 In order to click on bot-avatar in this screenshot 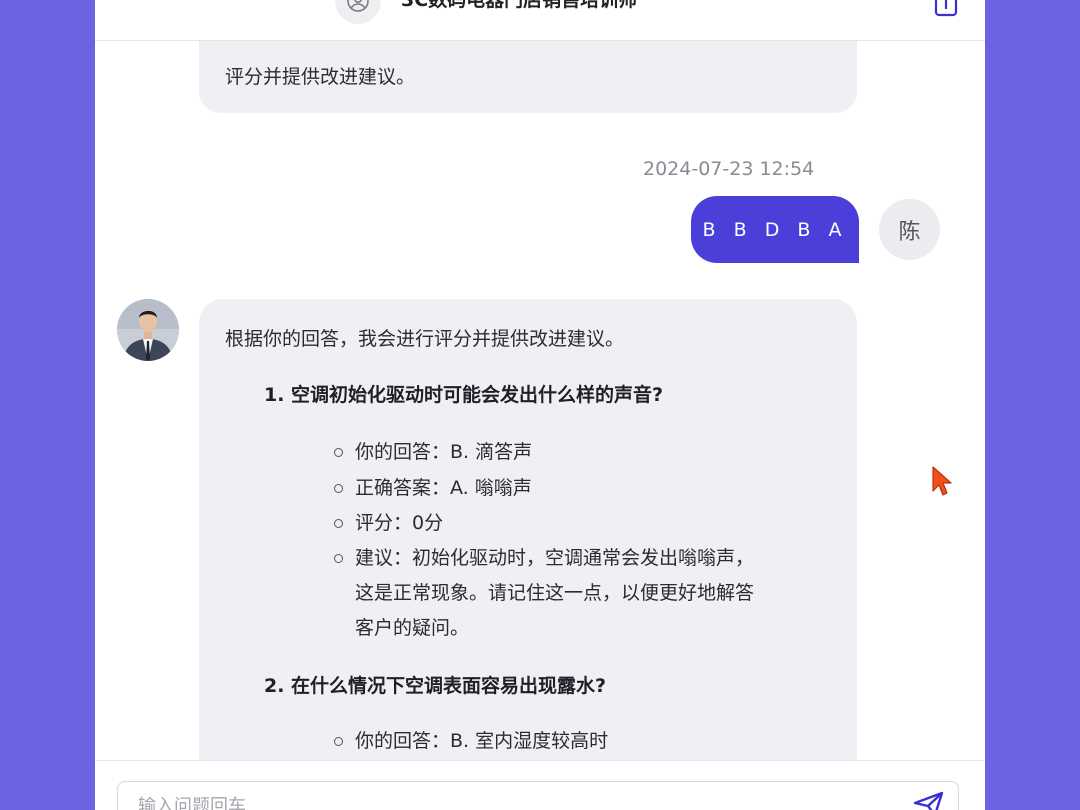, I will do `click(148, 330)`.